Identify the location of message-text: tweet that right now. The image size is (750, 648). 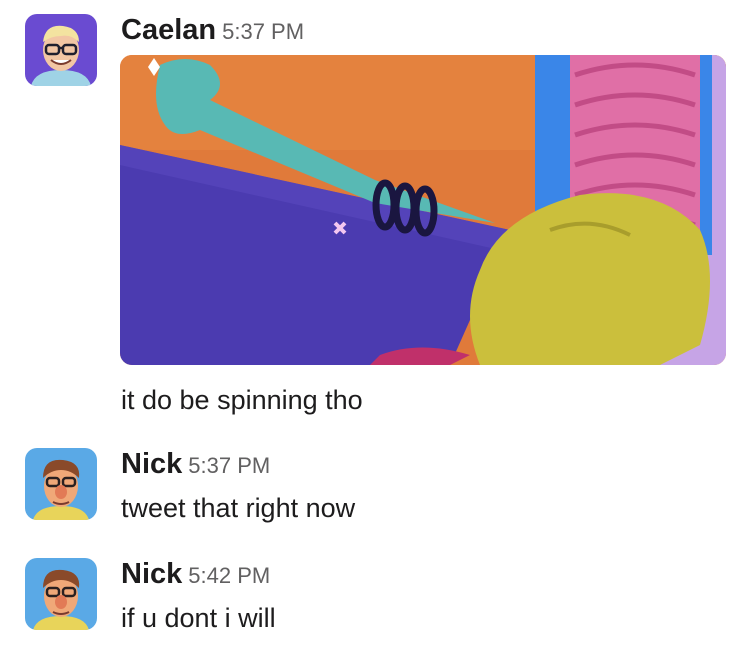
(238, 508).